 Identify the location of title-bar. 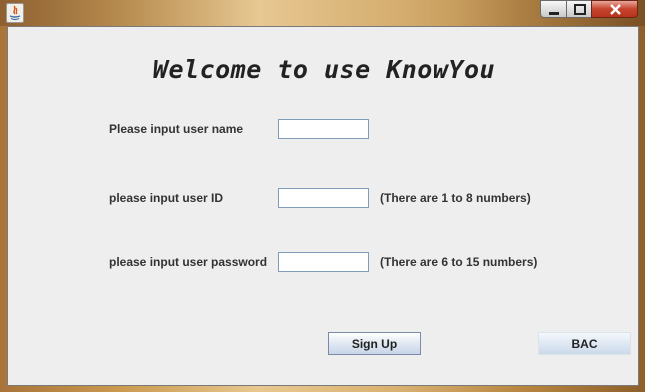
(322, 13).